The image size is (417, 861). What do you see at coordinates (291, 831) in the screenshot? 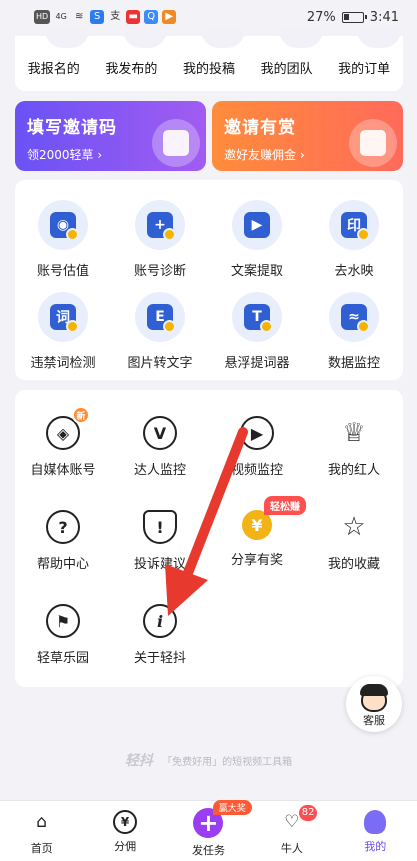
I see `nav-experts: 82 ♡ 牛人` at bounding box center [291, 831].